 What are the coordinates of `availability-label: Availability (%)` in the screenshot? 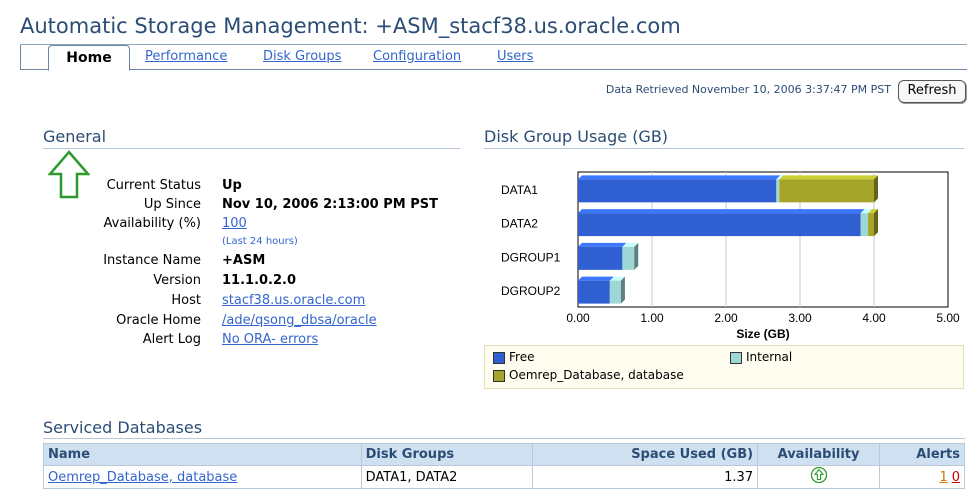 It's located at (152, 223).